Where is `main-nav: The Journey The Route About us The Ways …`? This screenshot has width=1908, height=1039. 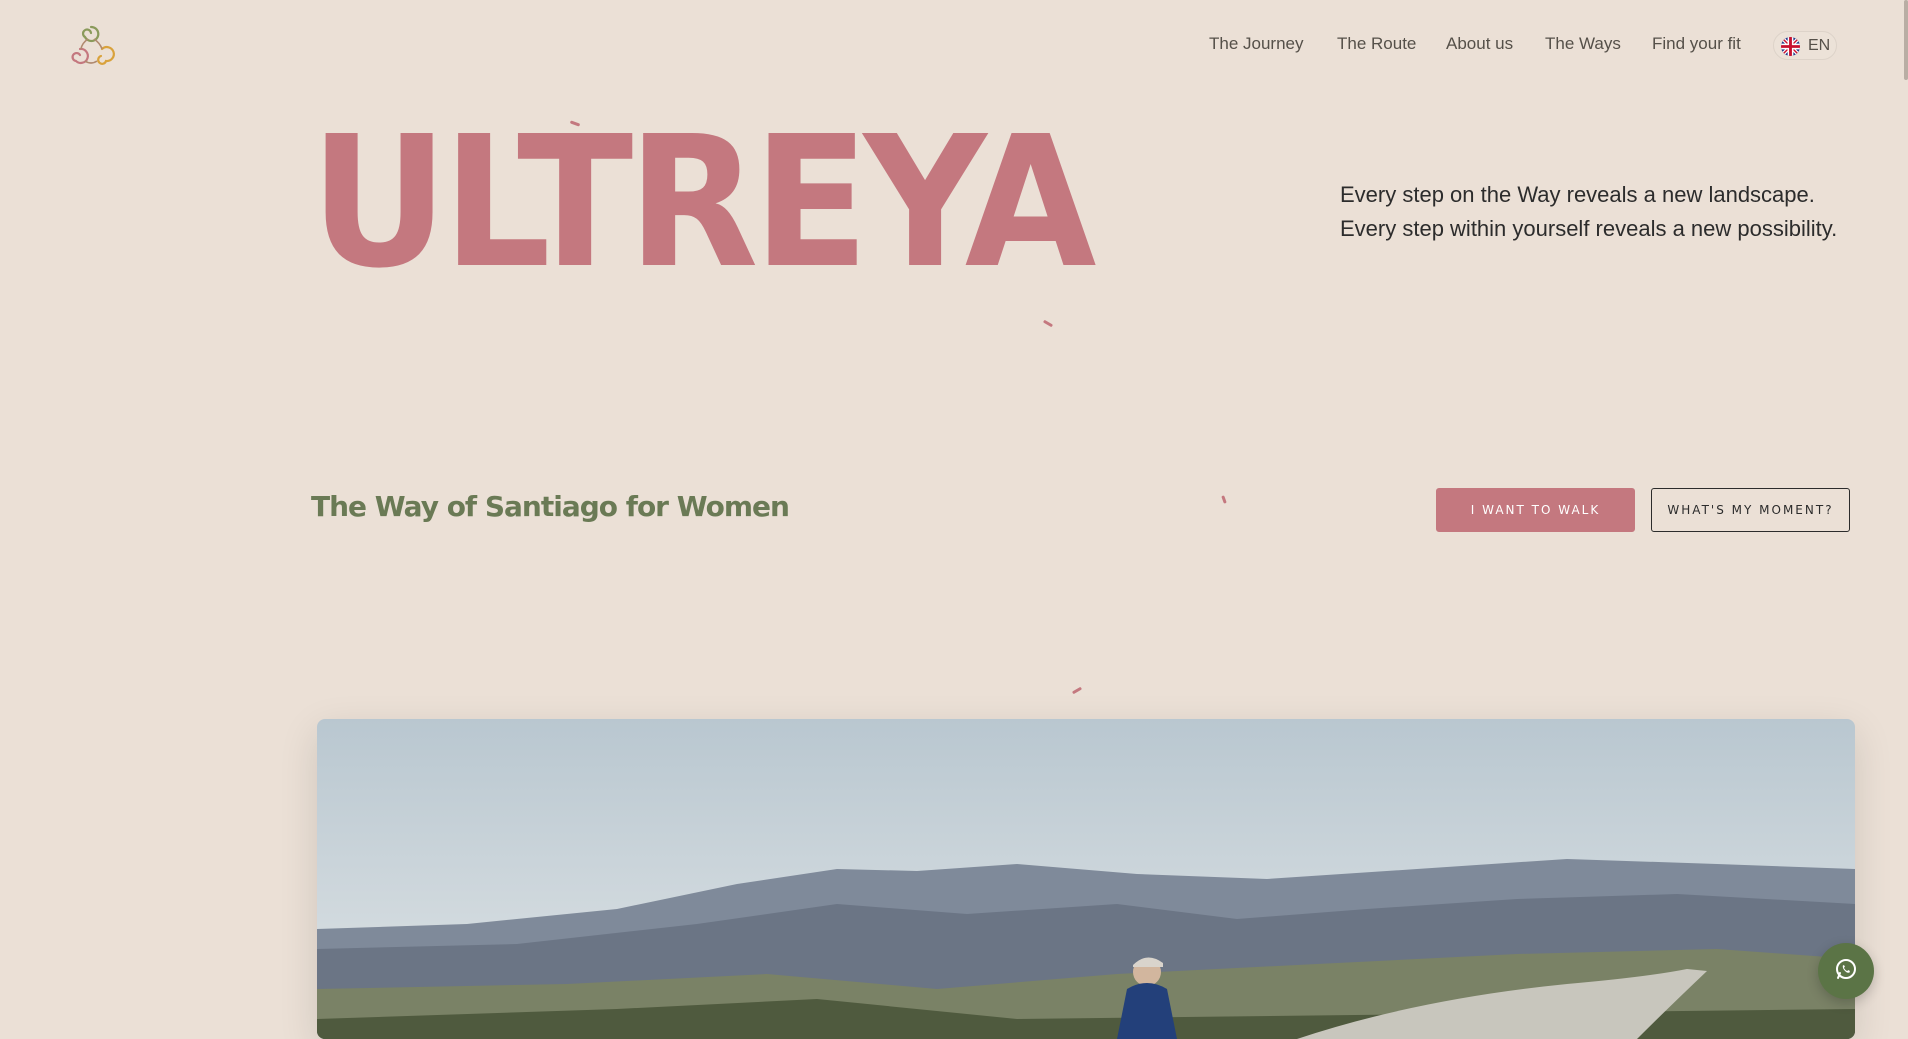
main-nav: The Journey The Route About us The Ways … is located at coordinates (954, 46).